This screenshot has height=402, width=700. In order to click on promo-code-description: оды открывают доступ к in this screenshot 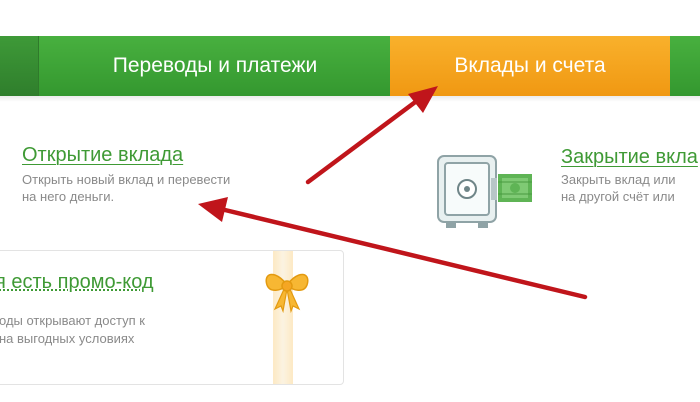, I will do `click(72, 320)`.